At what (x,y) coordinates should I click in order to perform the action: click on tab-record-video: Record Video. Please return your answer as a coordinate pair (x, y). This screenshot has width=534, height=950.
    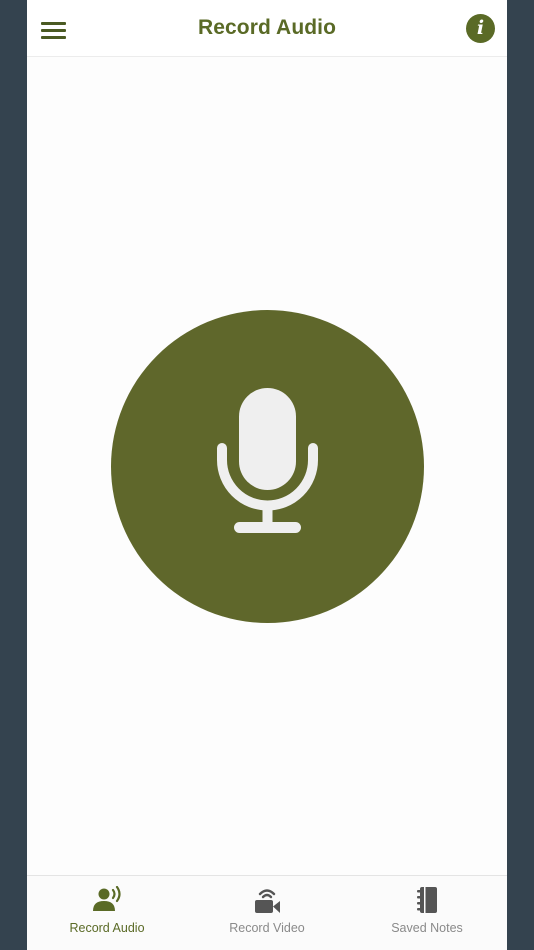
    Looking at the image, I should click on (267, 913).